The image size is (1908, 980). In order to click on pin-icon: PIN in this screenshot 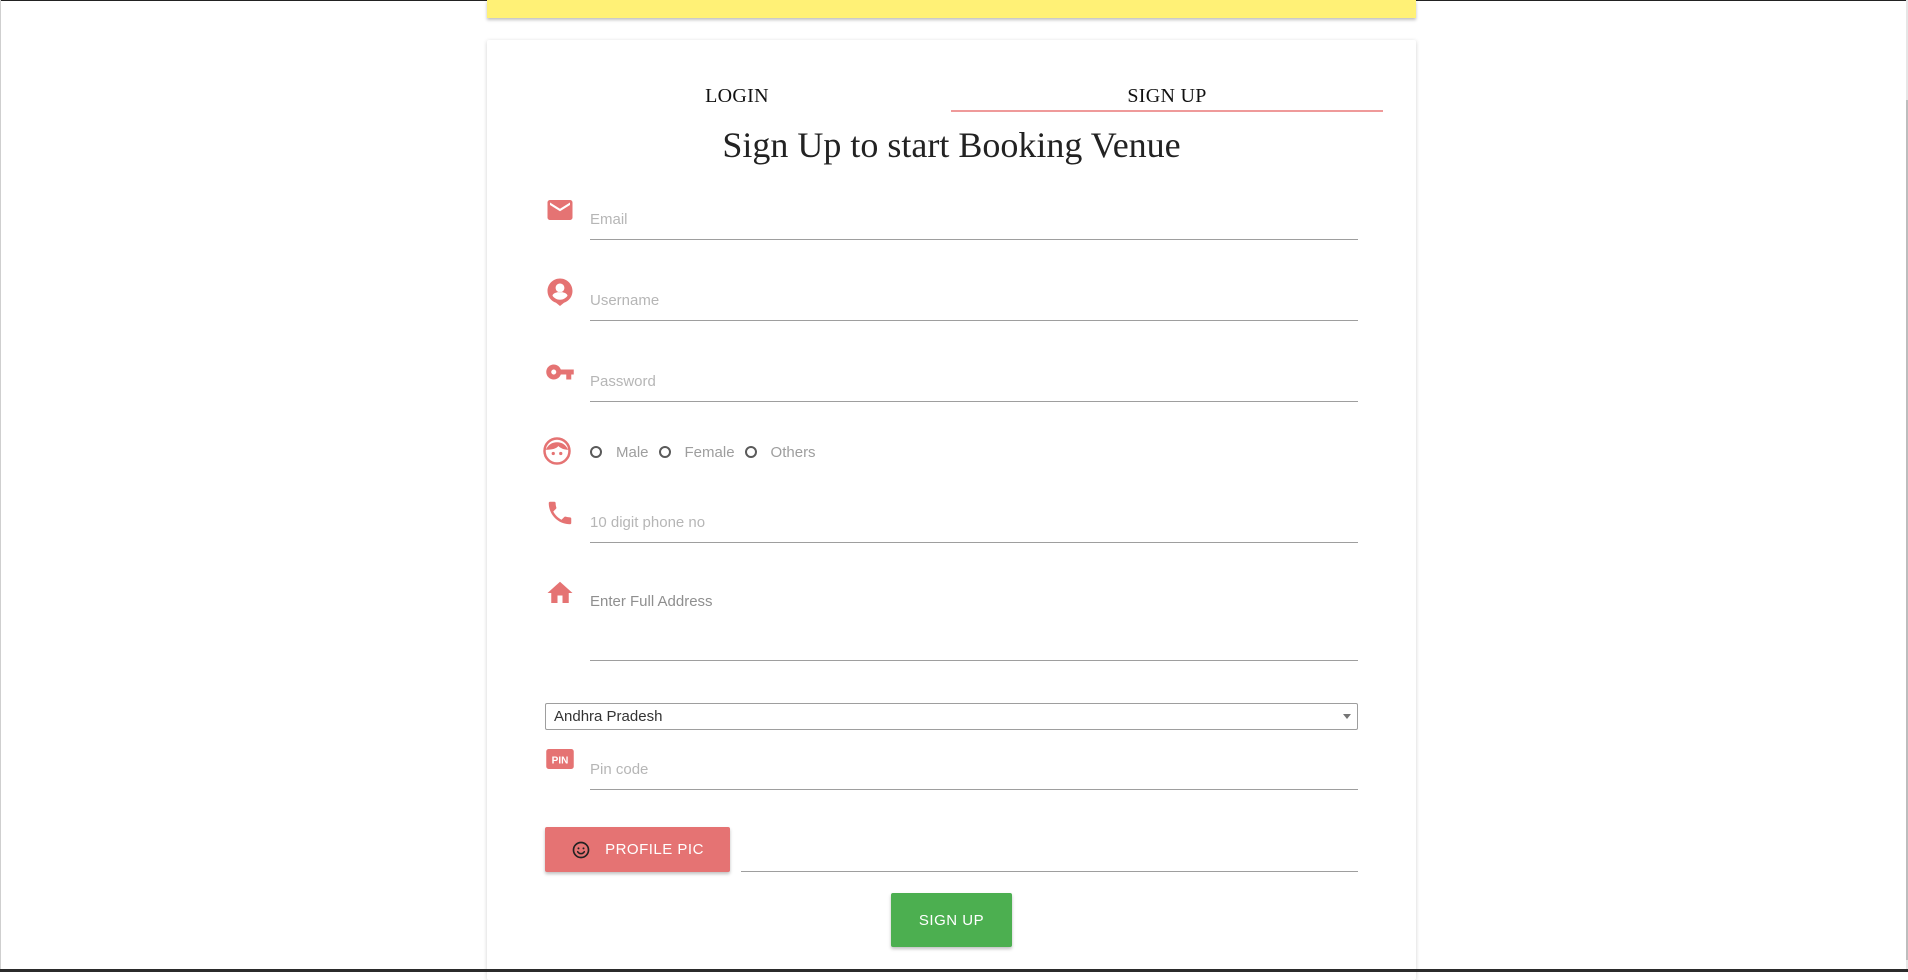, I will do `click(560, 759)`.